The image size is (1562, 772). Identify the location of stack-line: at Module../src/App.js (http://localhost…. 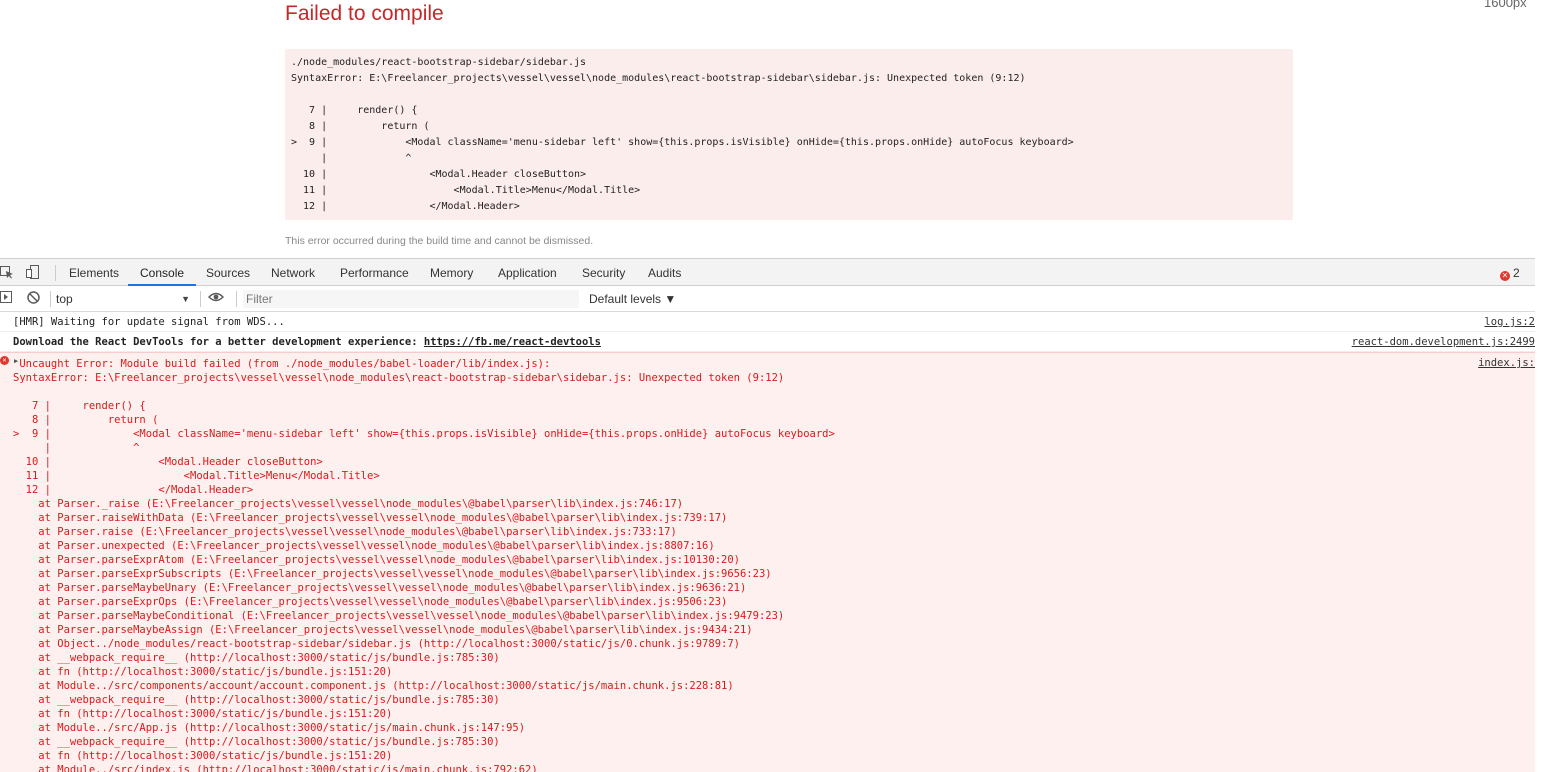
(269, 728).